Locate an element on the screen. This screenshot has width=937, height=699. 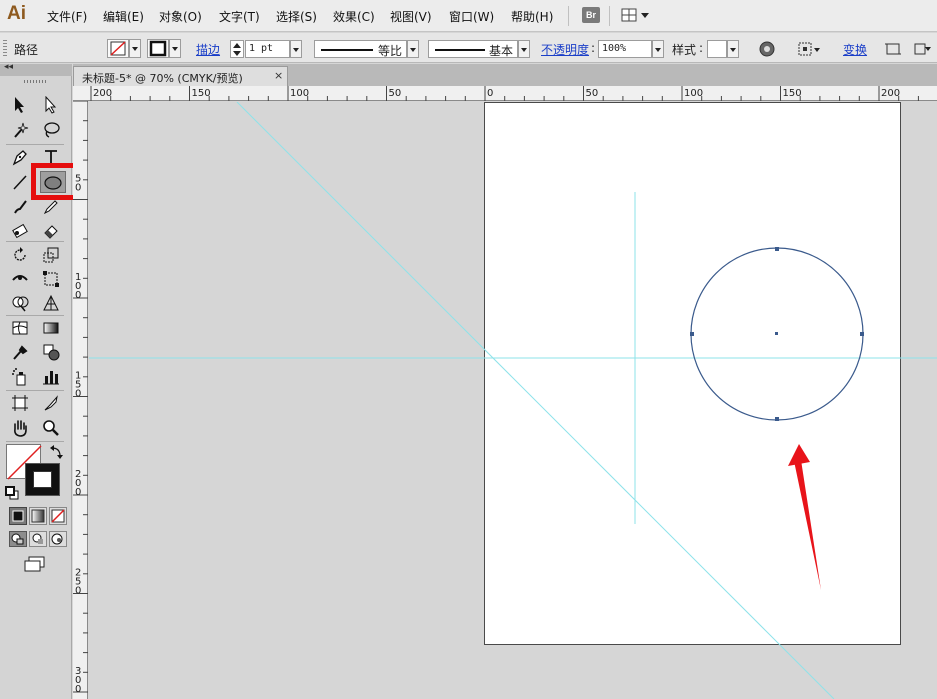
stroke-weight-dropdown is located at coordinates (296, 49).